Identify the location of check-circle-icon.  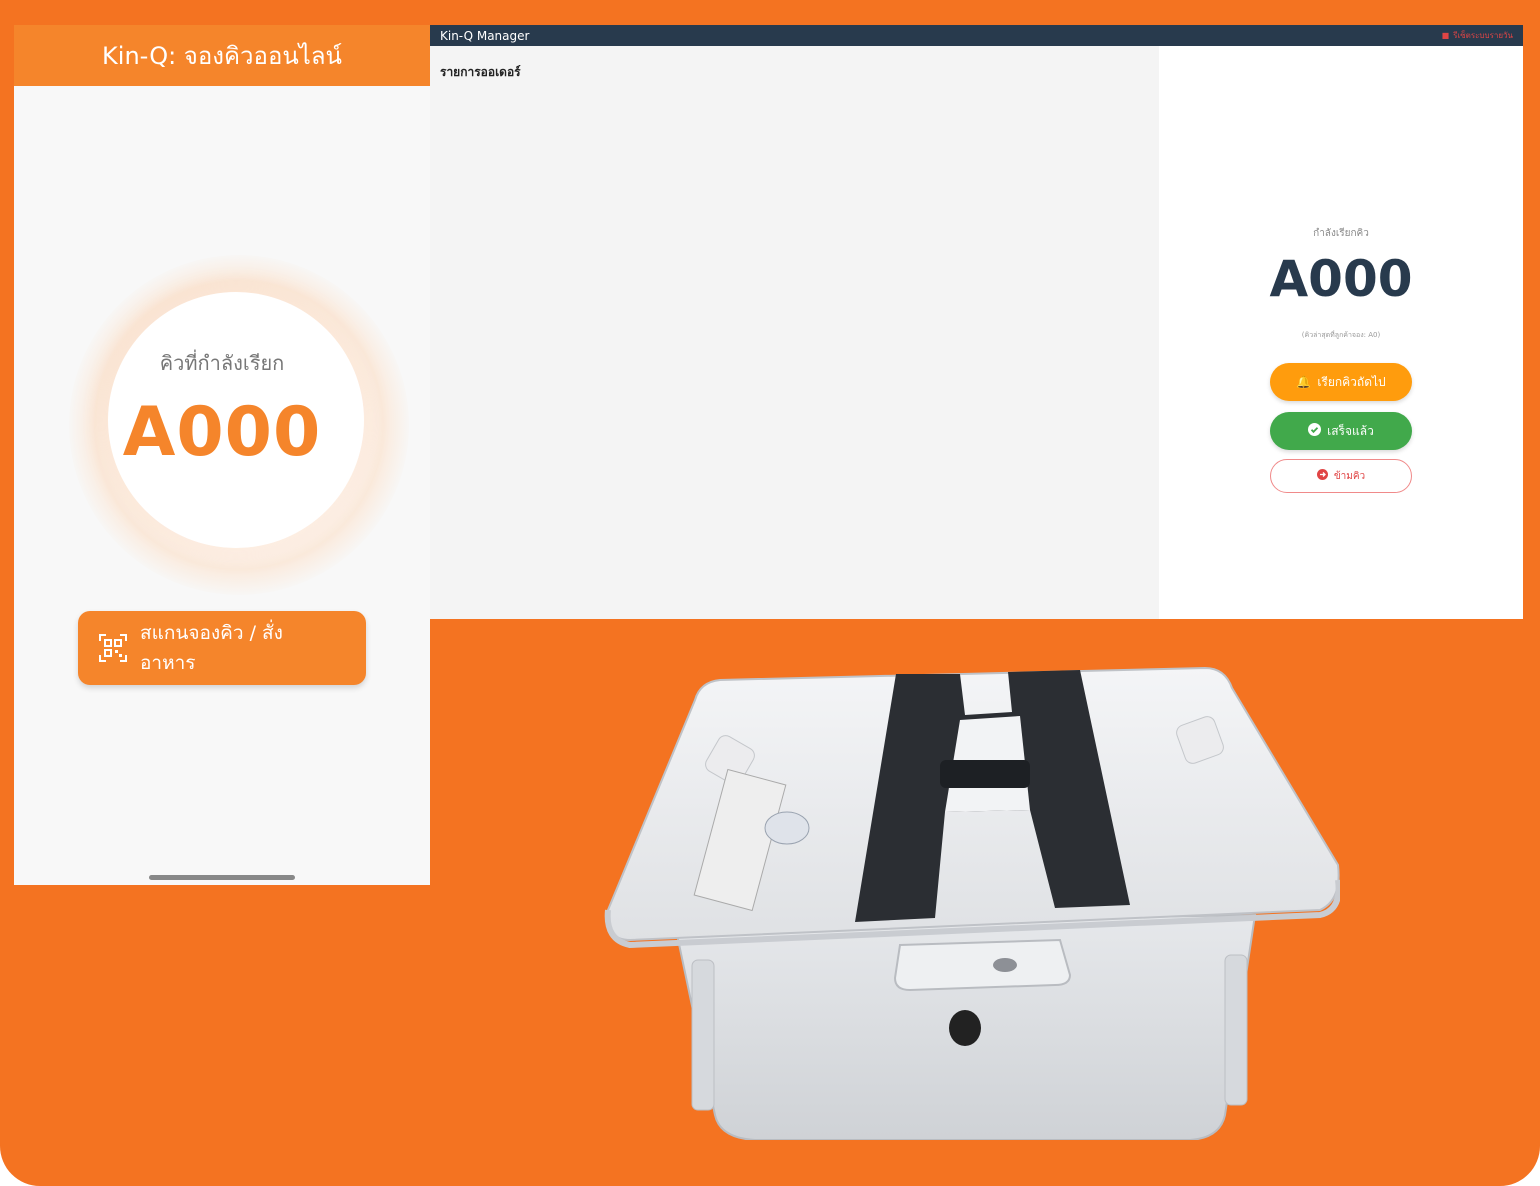
(1315, 431).